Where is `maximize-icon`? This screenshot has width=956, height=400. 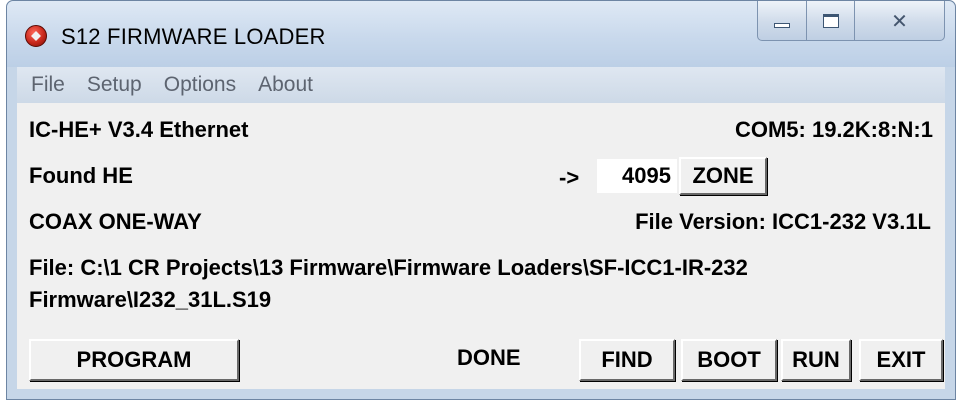 maximize-icon is located at coordinates (830, 20).